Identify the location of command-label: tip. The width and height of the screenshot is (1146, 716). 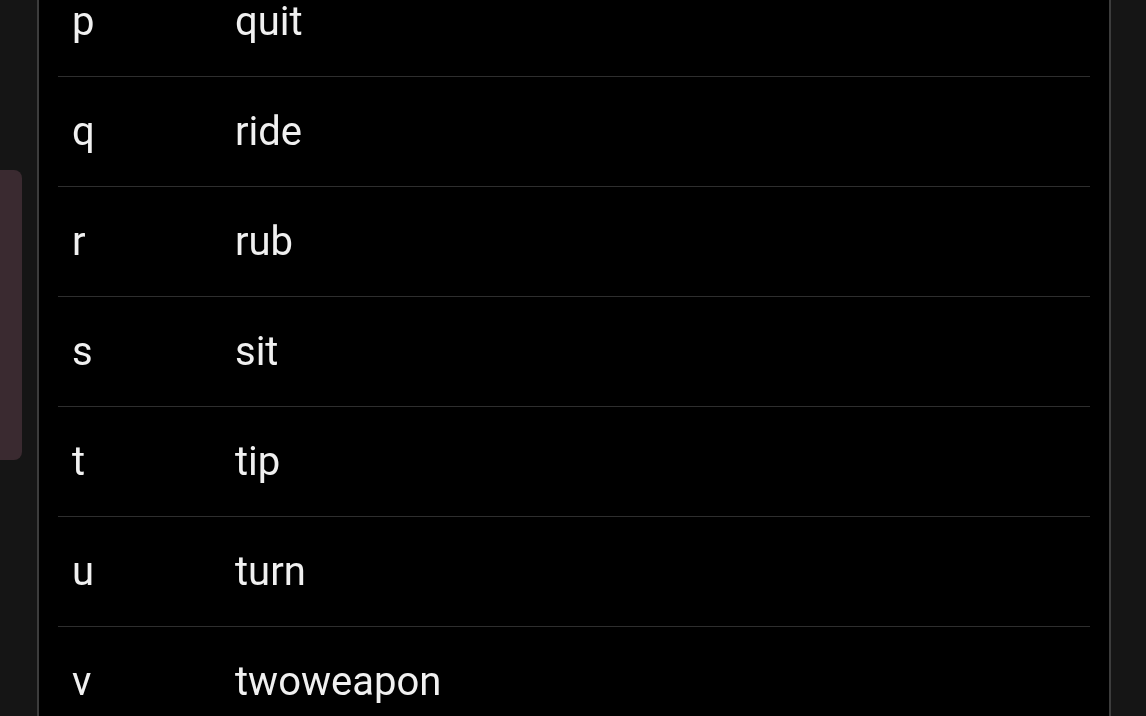
(258, 461).